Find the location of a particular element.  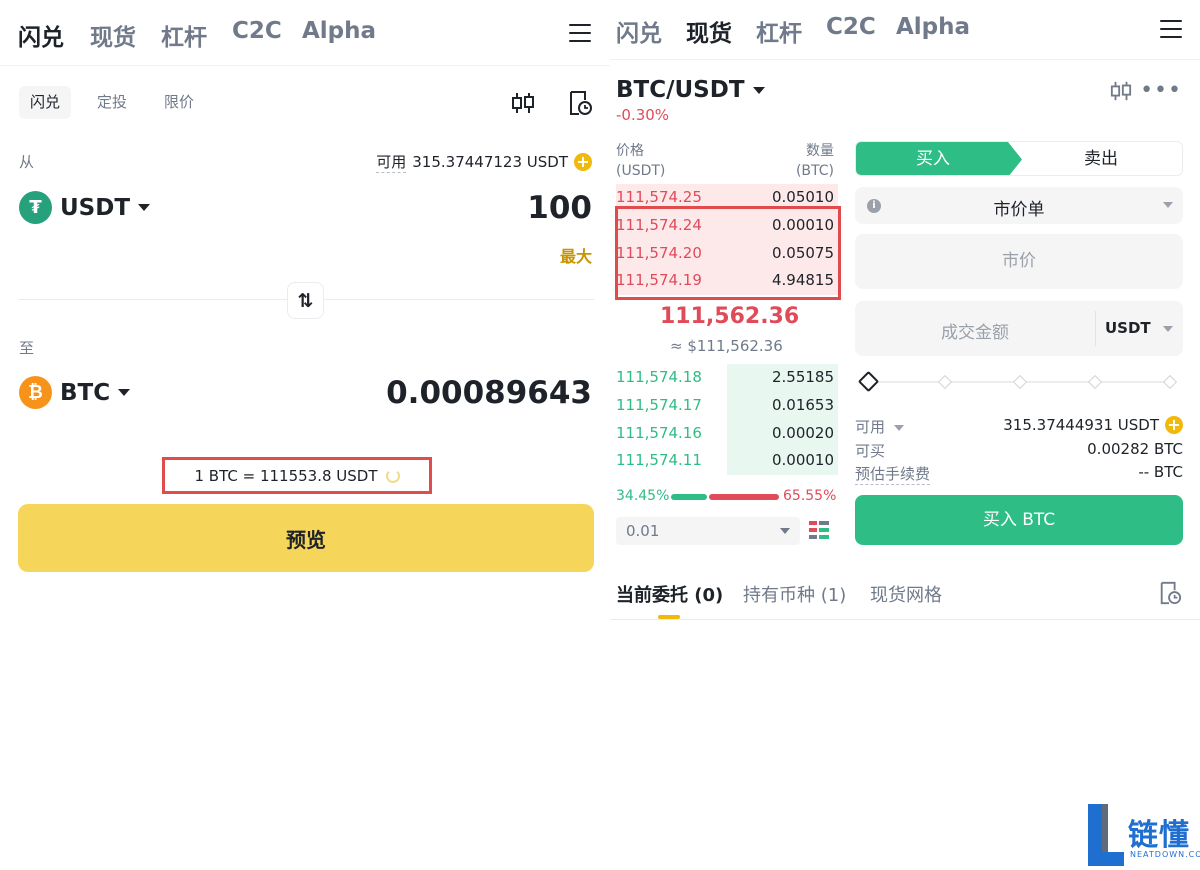

subtab-recurring: 定投 is located at coordinates (112, 102).